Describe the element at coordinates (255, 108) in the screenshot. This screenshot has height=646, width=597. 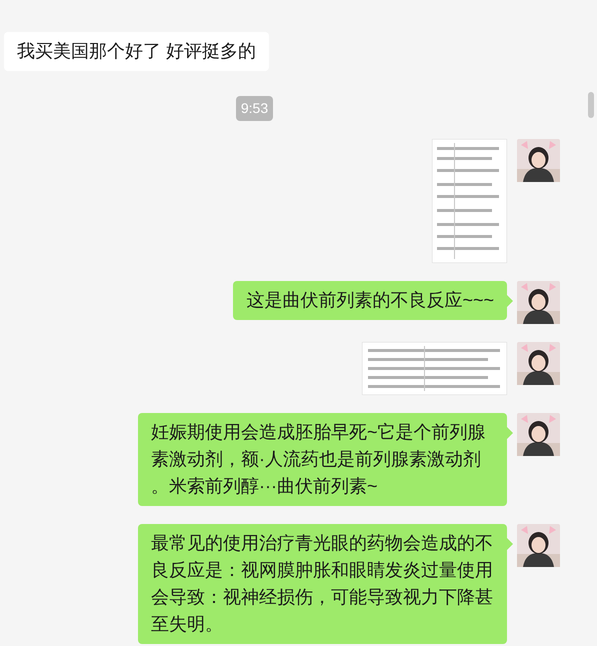
I see `timestamp: 9:53` at that location.